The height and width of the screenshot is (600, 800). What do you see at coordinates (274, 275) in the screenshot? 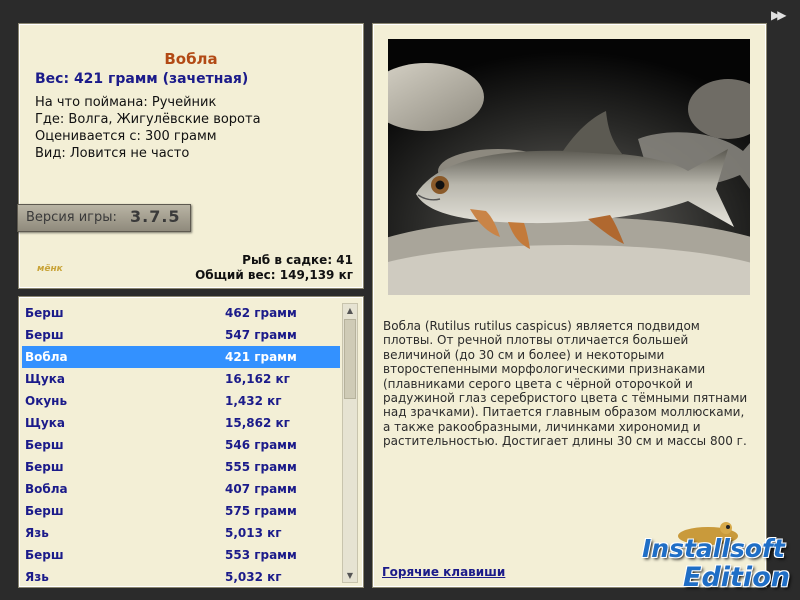
I see `total-weight: Общий вес: 149,139 кг` at bounding box center [274, 275].